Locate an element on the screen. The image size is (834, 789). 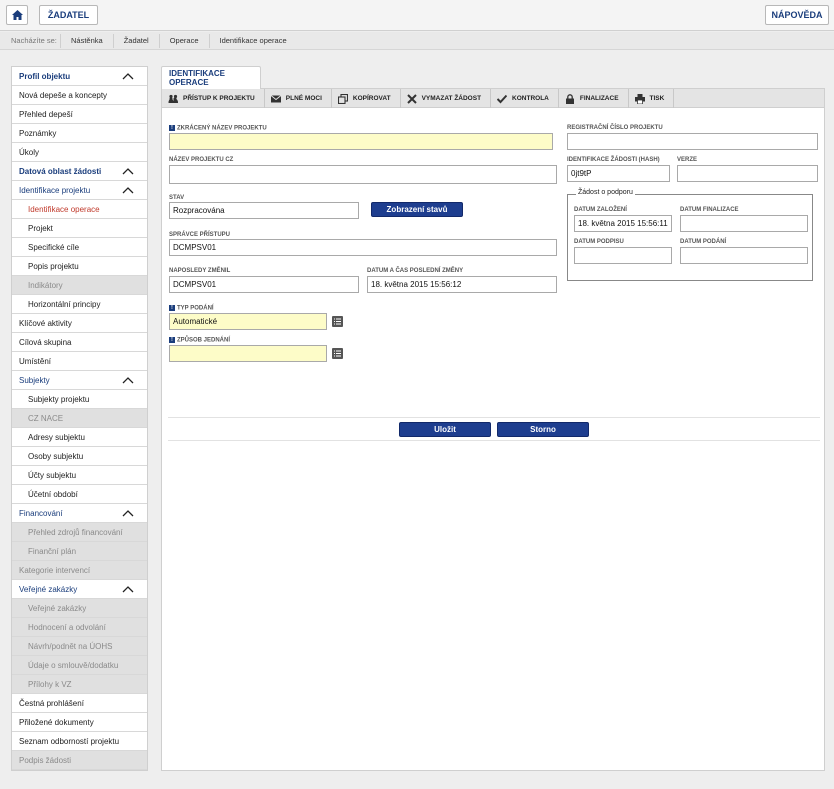
sidebar-item-umisteni: Umístění is located at coordinates (79, 361).